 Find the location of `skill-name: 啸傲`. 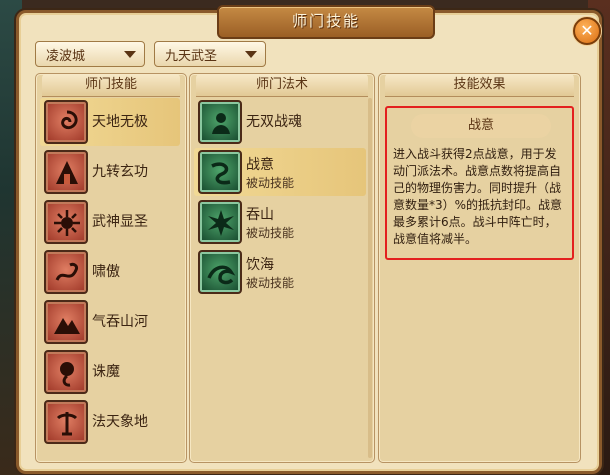

skill-name: 啸傲 is located at coordinates (106, 272).